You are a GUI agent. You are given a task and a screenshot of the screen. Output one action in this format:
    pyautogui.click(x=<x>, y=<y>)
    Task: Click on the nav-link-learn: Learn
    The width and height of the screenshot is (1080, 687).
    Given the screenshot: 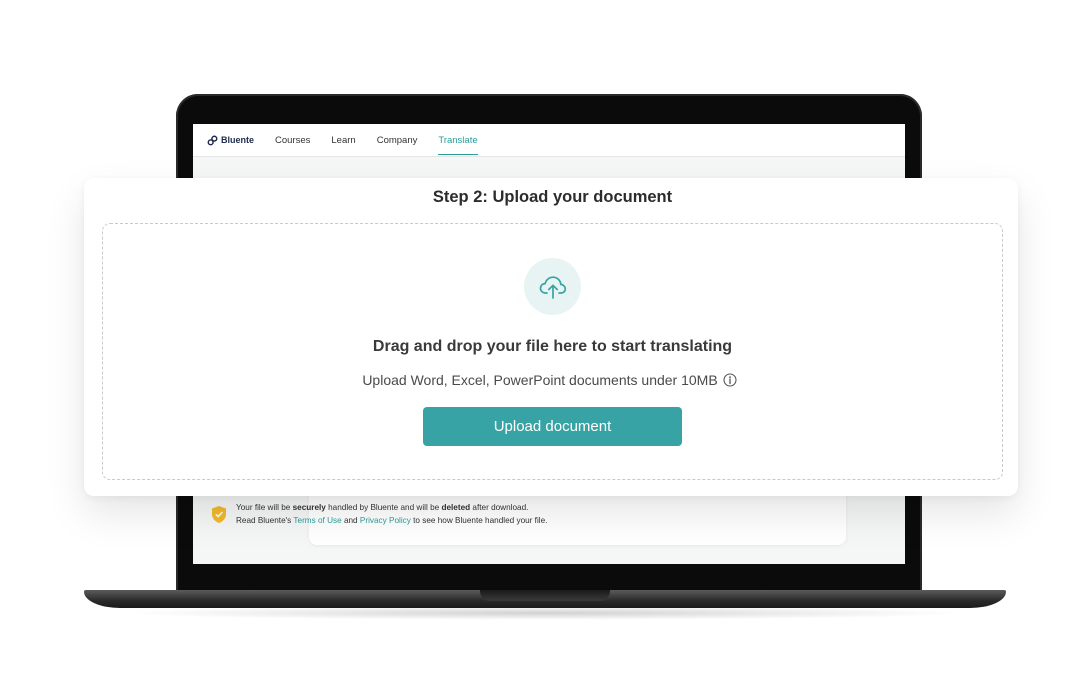 What is the action you would take?
    pyautogui.click(x=343, y=140)
    